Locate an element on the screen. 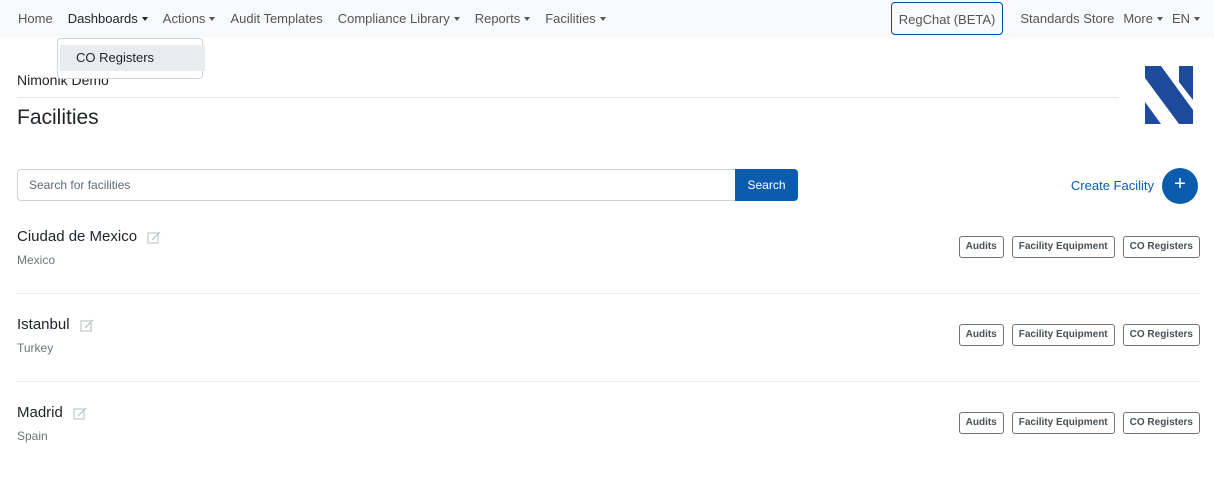  create-facility-link: Create Facility is located at coordinates (1112, 185).